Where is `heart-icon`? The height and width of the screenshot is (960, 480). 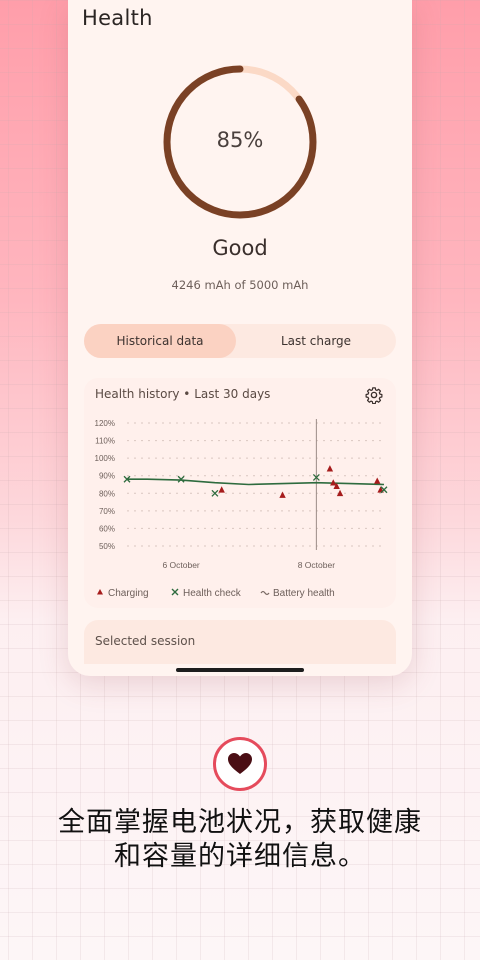 heart-icon is located at coordinates (240, 763).